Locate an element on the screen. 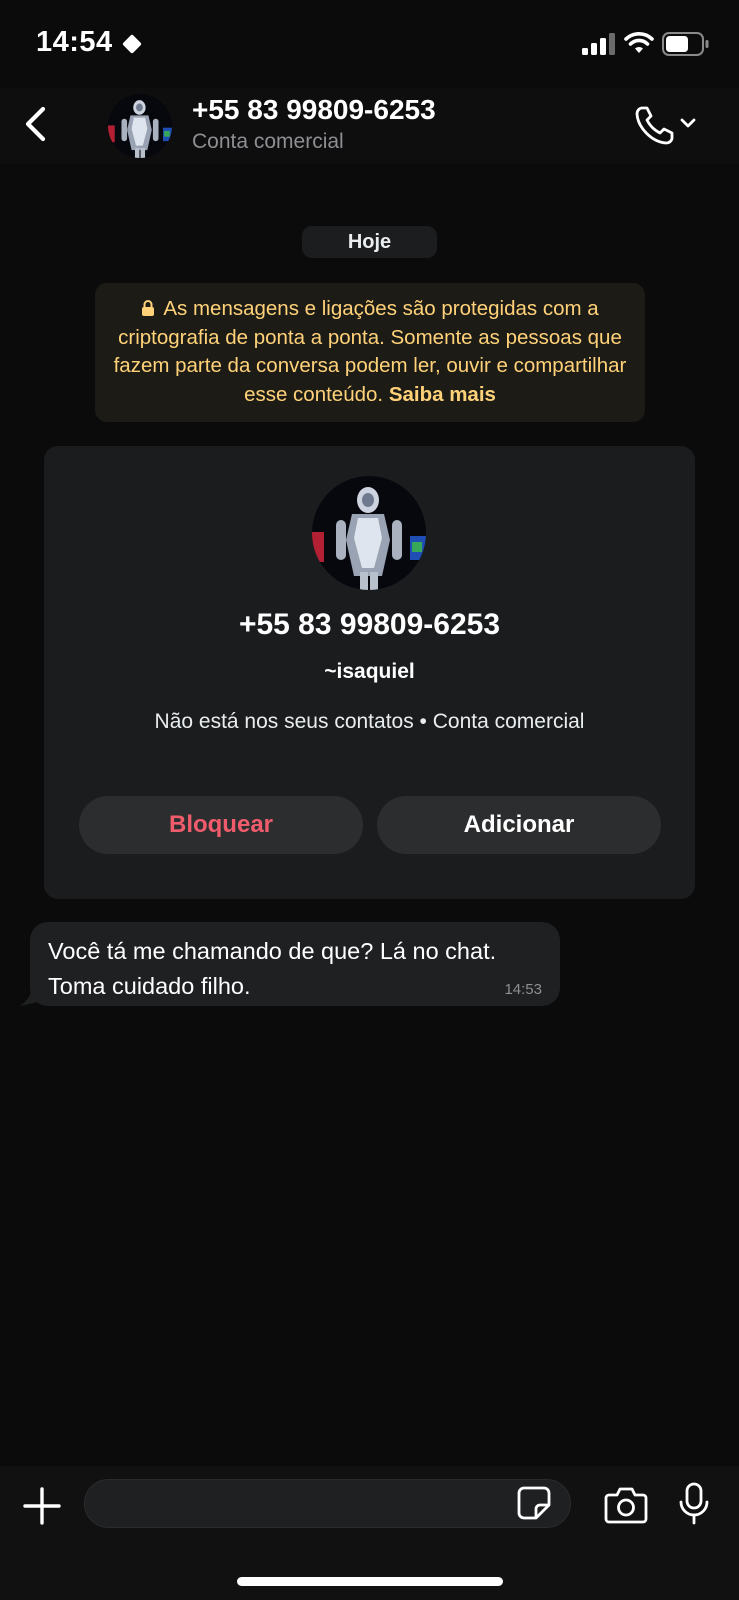 This screenshot has height=1600, width=739. date-separator: Hoje is located at coordinates (369, 242).